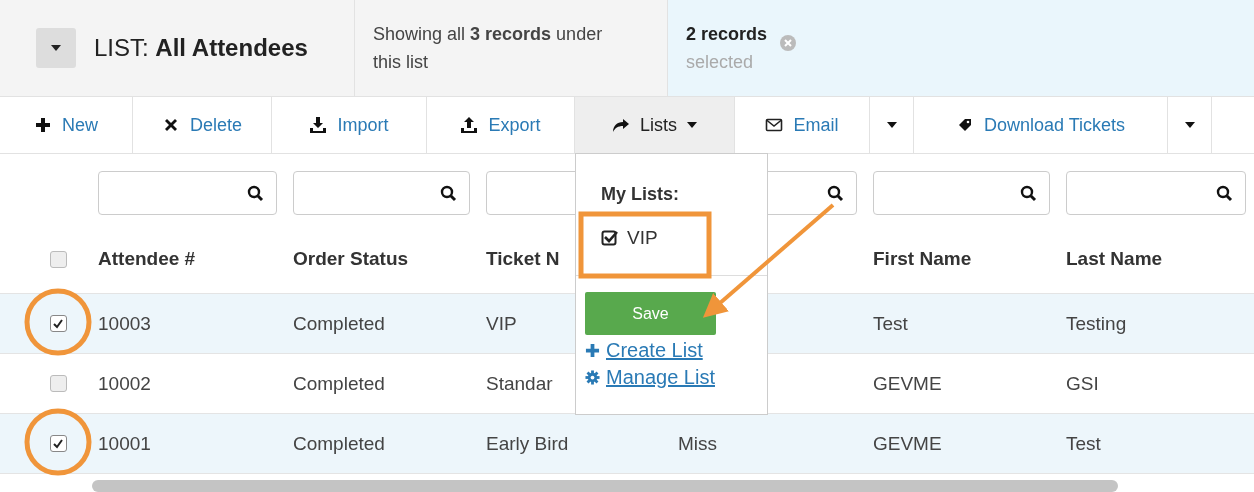  What do you see at coordinates (318, 125) in the screenshot?
I see `import-icon` at bounding box center [318, 125].